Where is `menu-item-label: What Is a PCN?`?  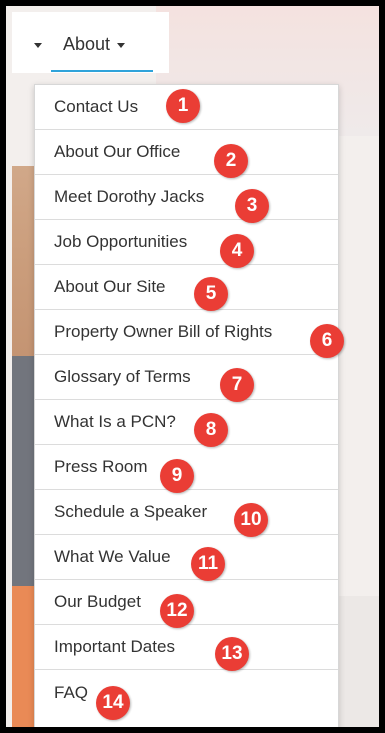
menu-item-label: What Is a PCN? is located at coordinates (115, 421).